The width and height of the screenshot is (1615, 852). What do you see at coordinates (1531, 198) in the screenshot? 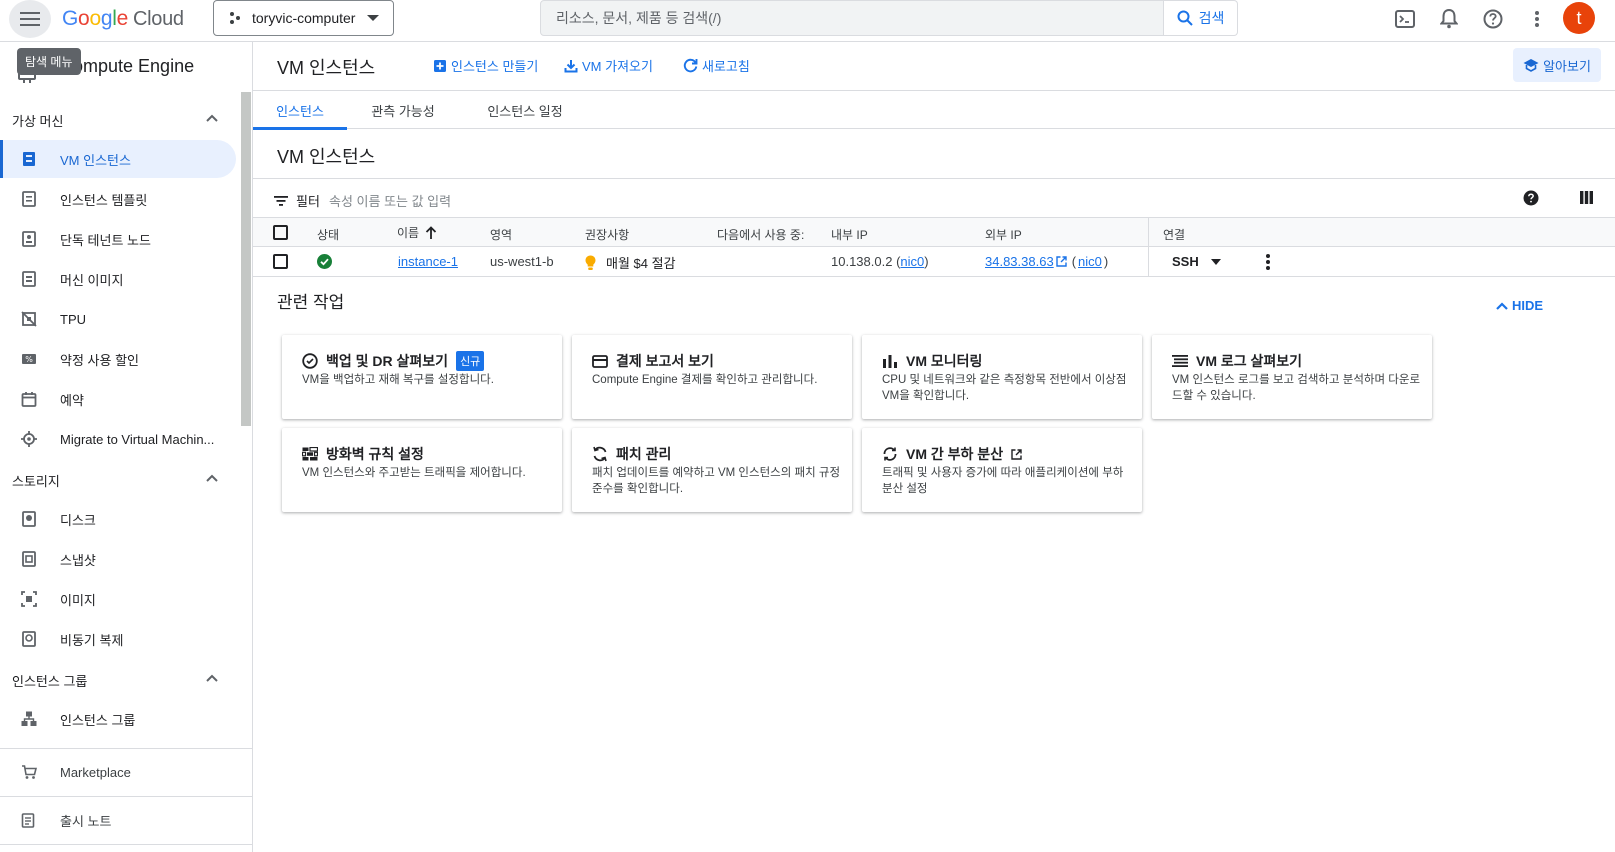
I see `table-help-button` at bounding box center [1531, 198].